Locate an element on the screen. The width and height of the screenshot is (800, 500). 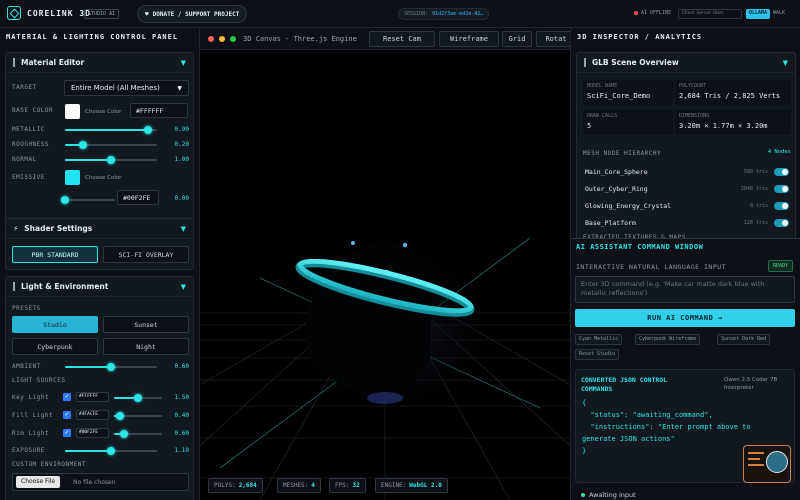
base-color-hex-input: #FFFFFF is located at coordinates (159, 110).